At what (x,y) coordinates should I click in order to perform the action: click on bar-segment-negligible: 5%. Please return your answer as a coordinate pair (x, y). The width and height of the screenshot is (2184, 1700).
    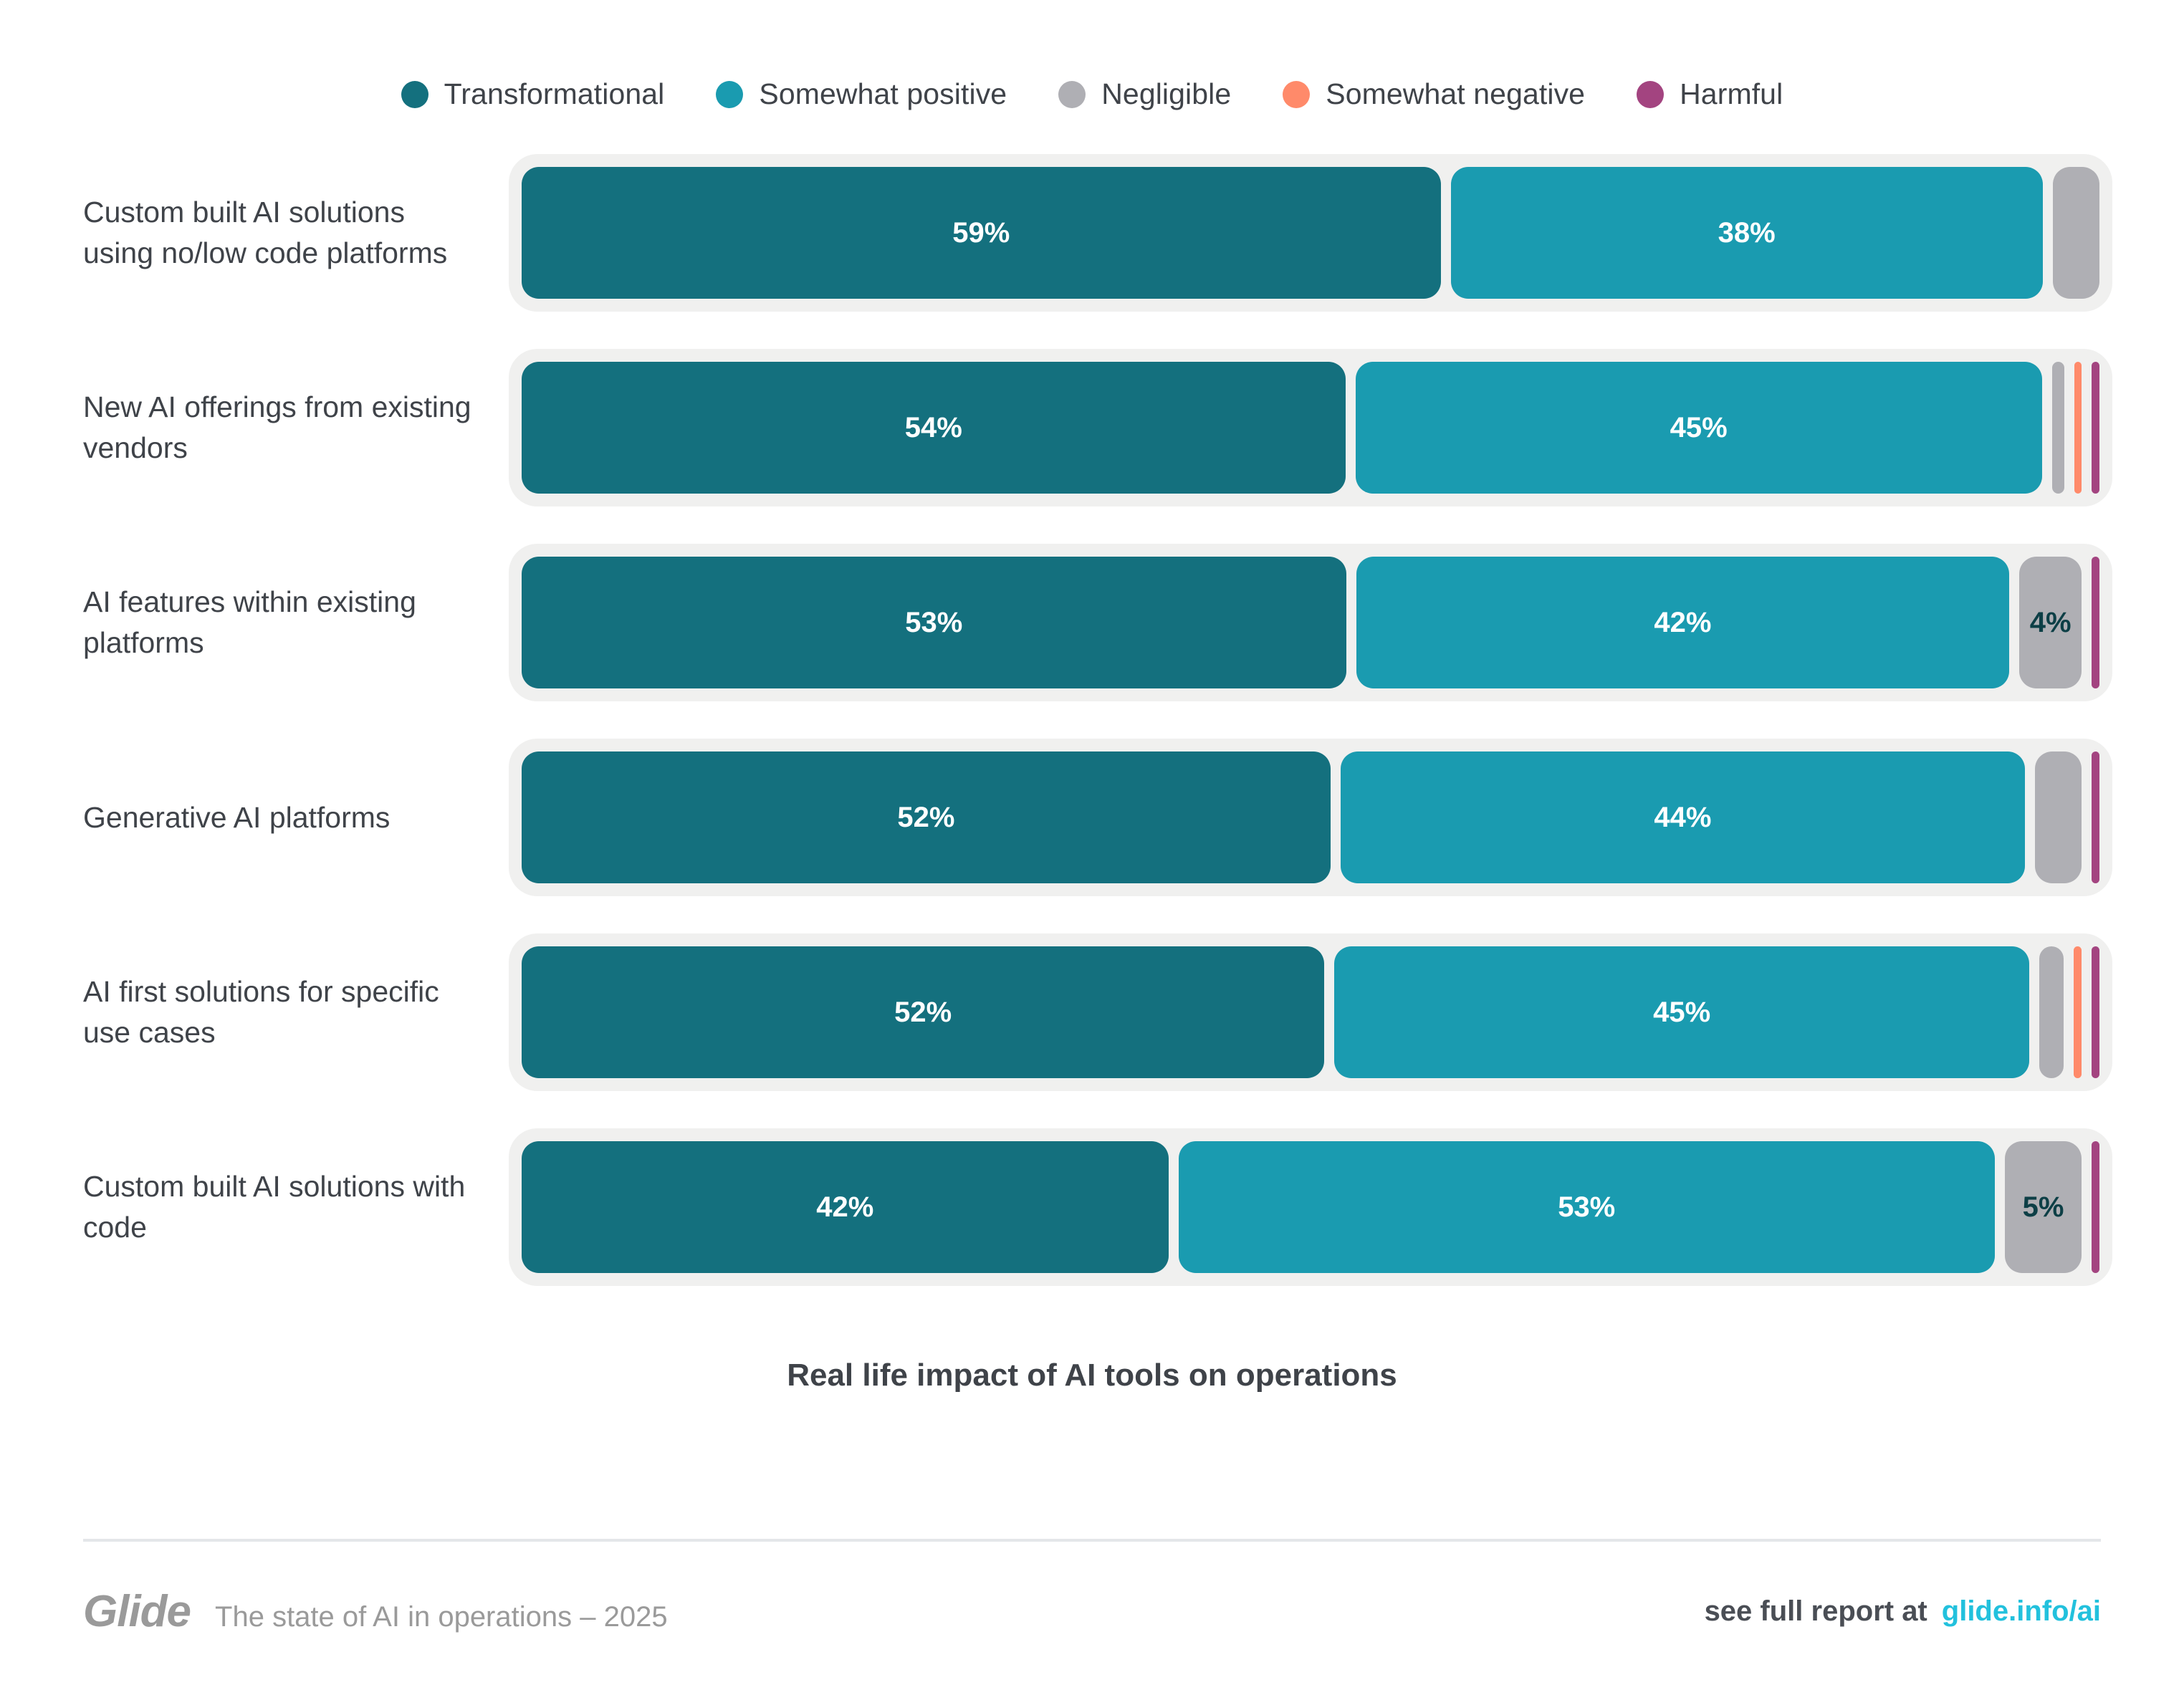
    Looking at the image, I should click on (2043, 1207).